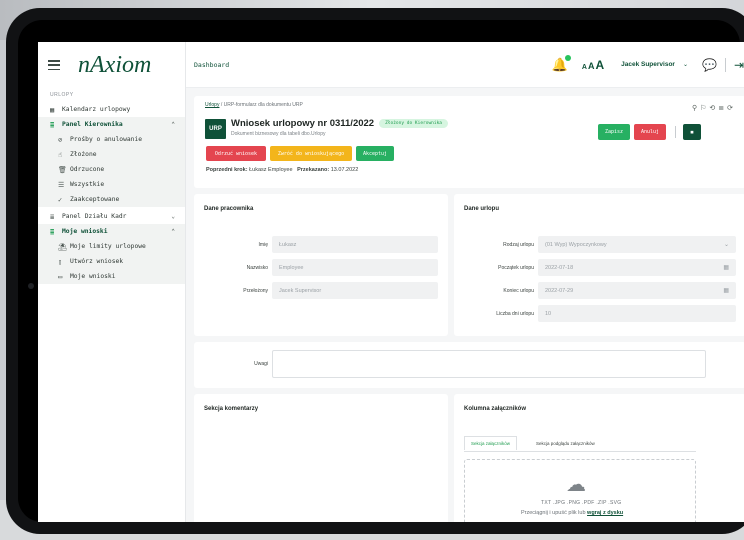 This screenshot has width=744, height=540. What do you see at coordinates (637, 290) in the screenshot?
I see `leave-end-date: 2022-07-29 ▦` at bounding box center [637, 290].